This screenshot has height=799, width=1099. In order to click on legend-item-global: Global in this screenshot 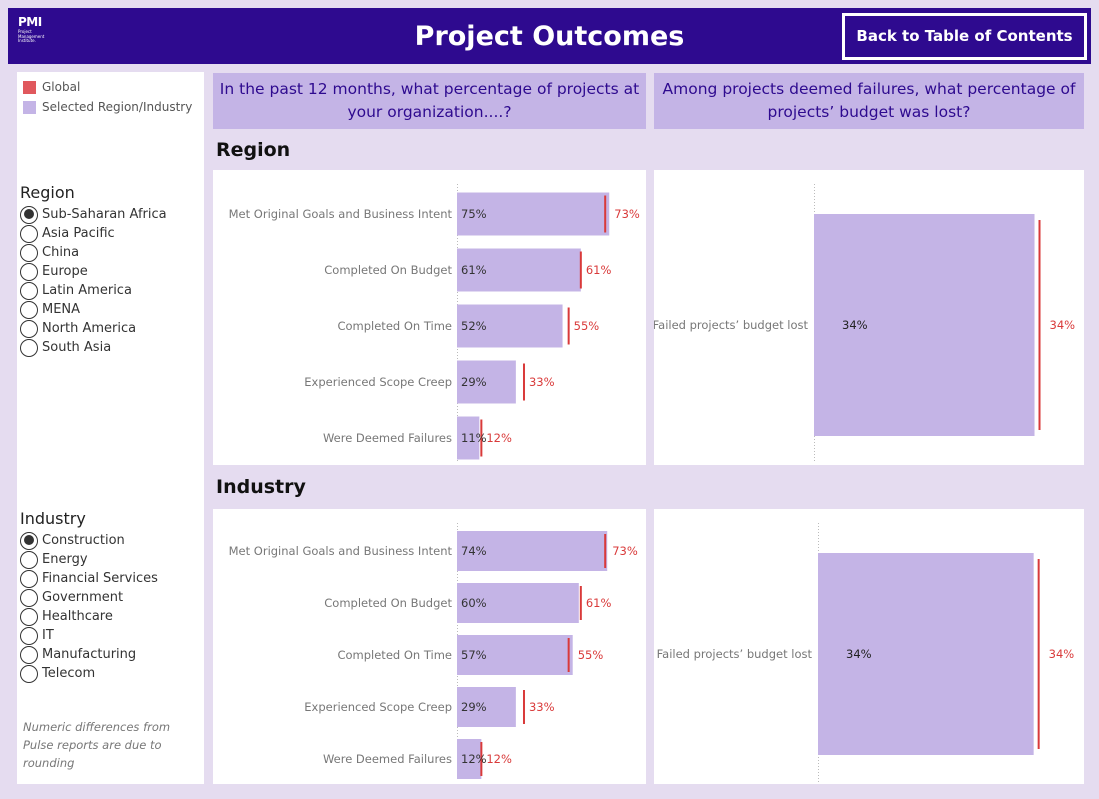, I will do `click(51, 87)`.